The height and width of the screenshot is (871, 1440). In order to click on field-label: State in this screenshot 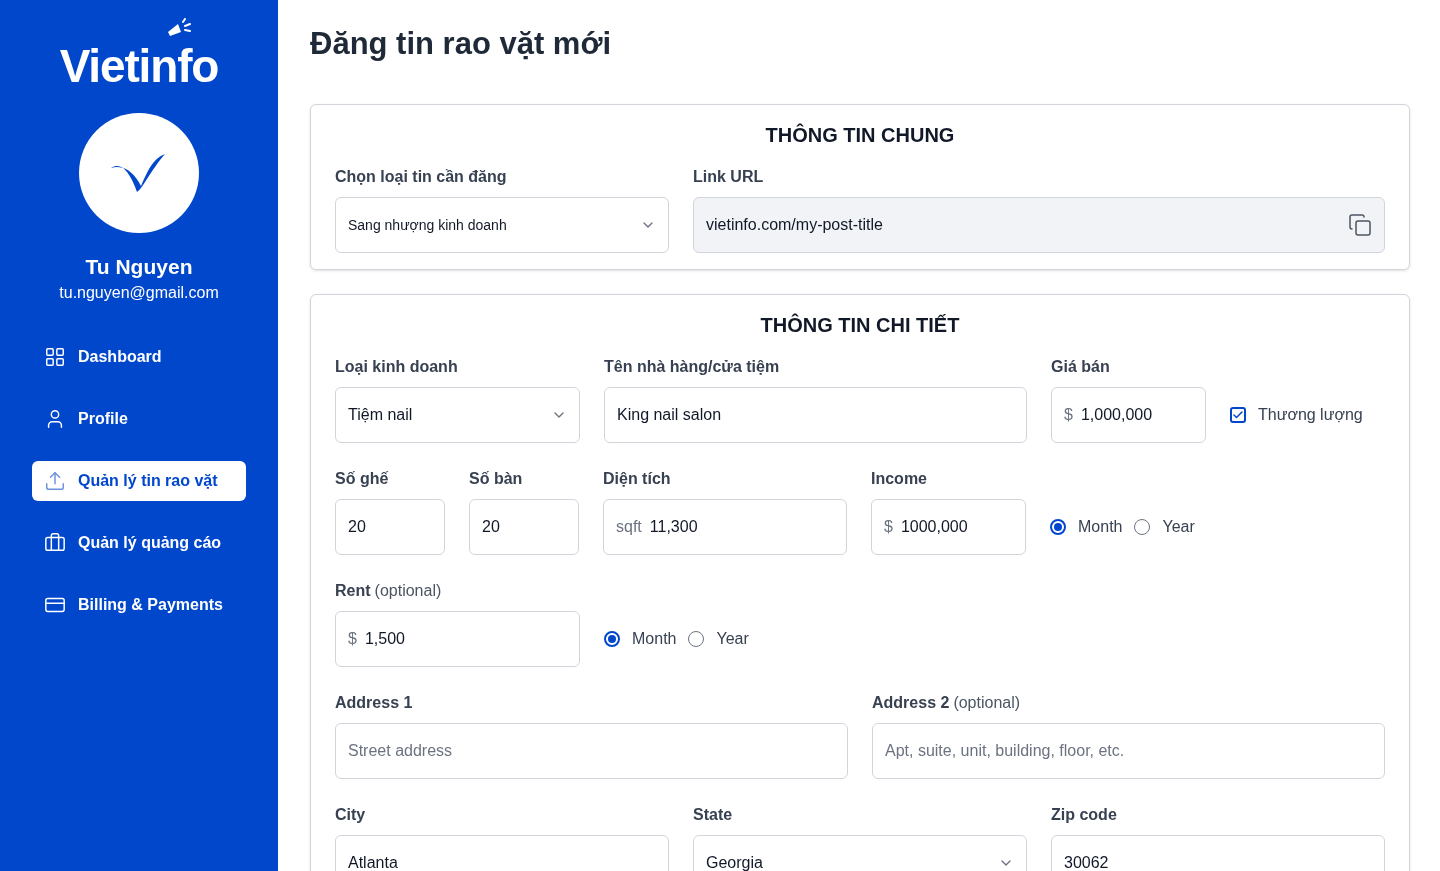, I will do `click(713, 815)`.